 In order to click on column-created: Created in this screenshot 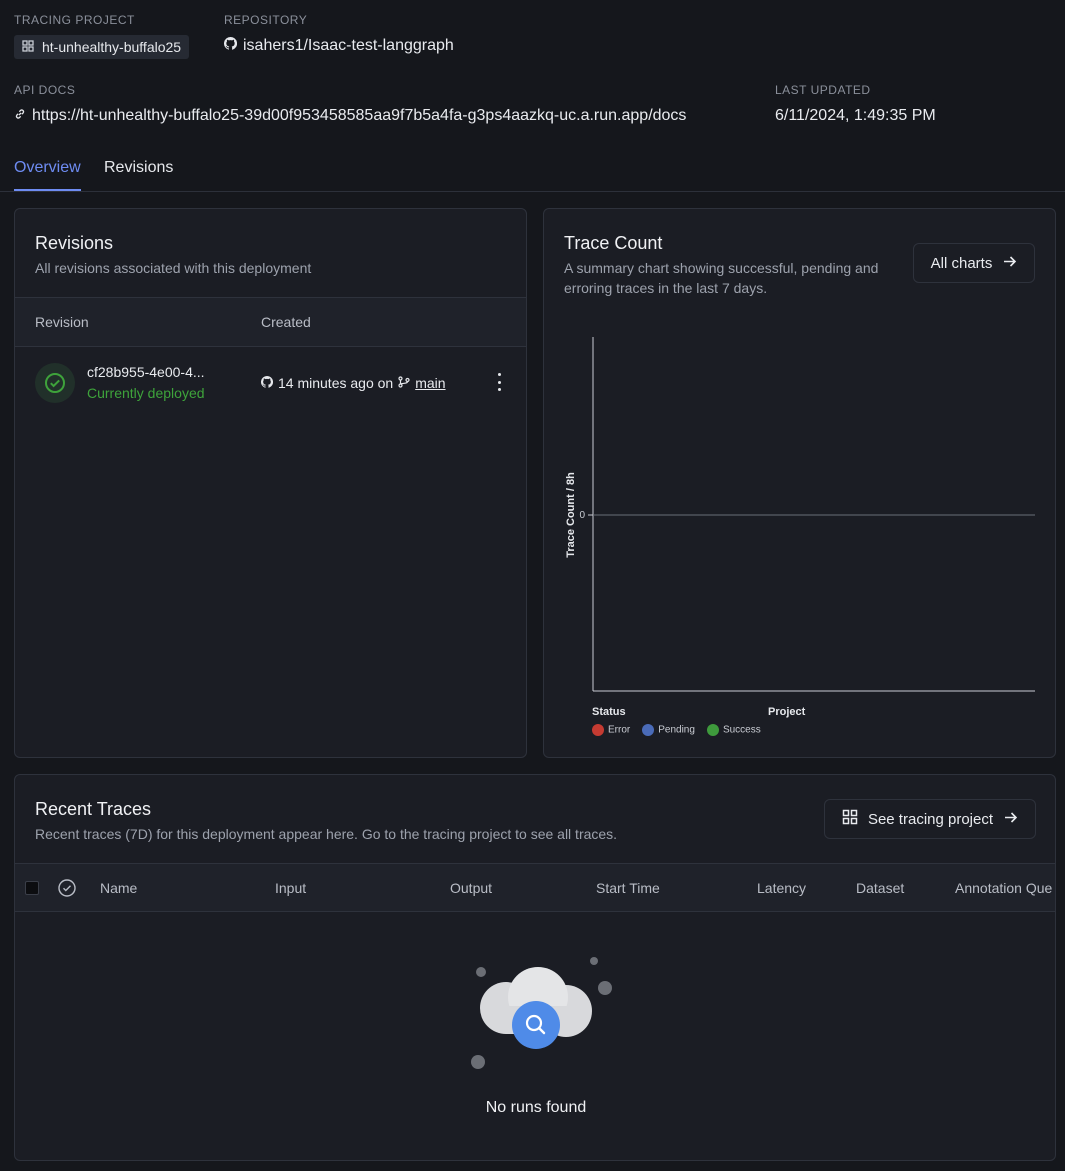, I will do `click(286, 322)`.